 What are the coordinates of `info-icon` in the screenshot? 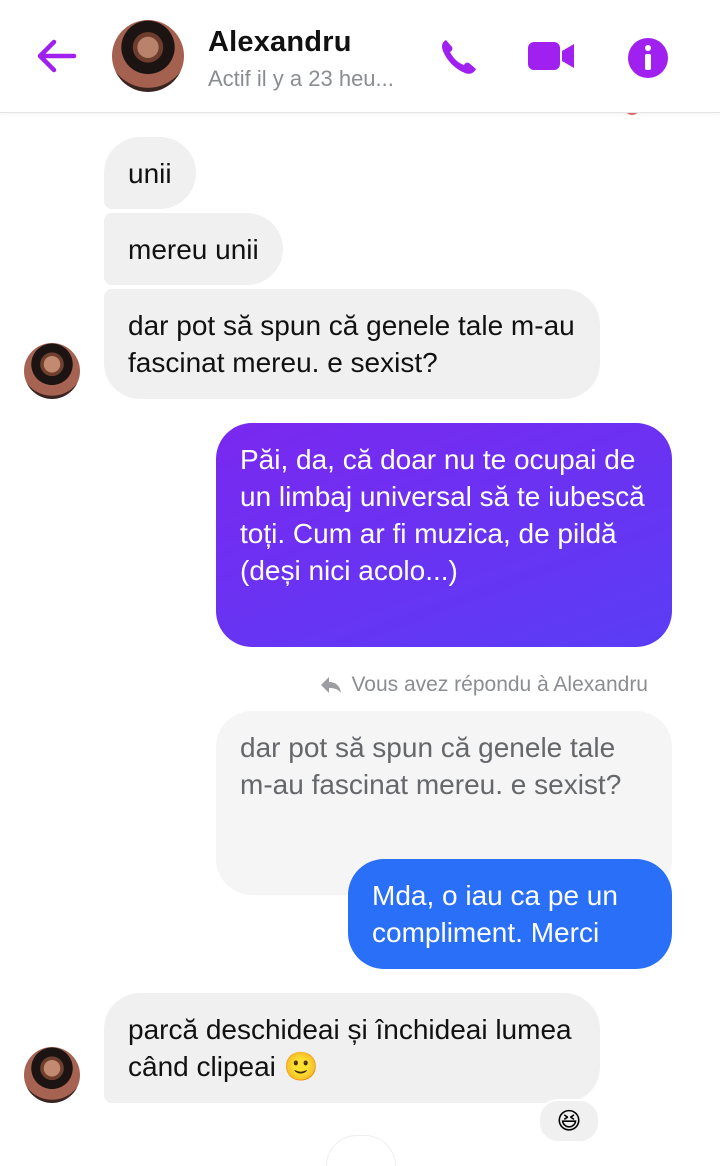 It's located at (648, 58).